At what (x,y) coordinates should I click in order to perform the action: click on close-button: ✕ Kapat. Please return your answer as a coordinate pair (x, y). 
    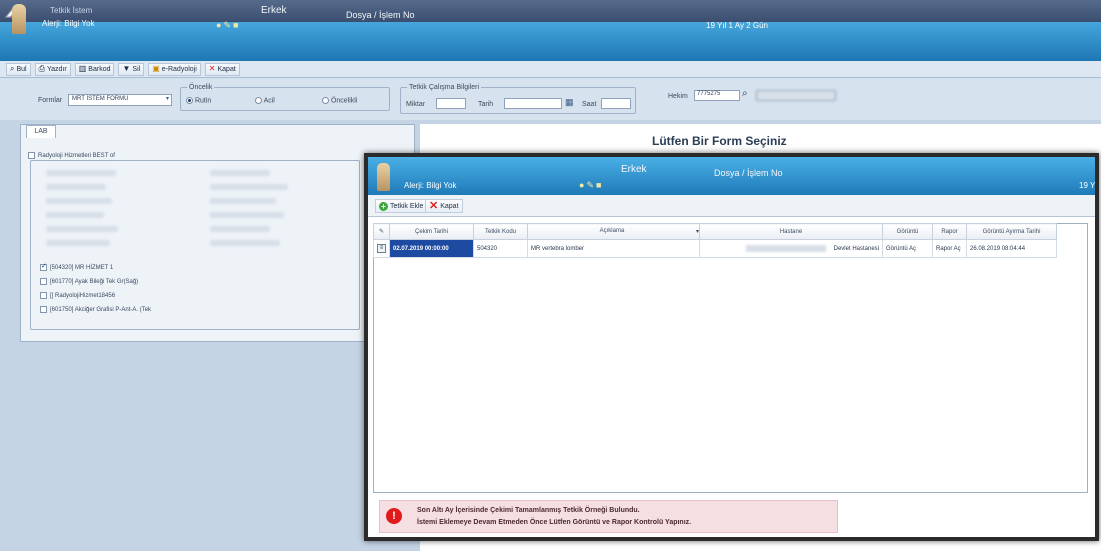
    Looking at the image, I should click on (222, 69).